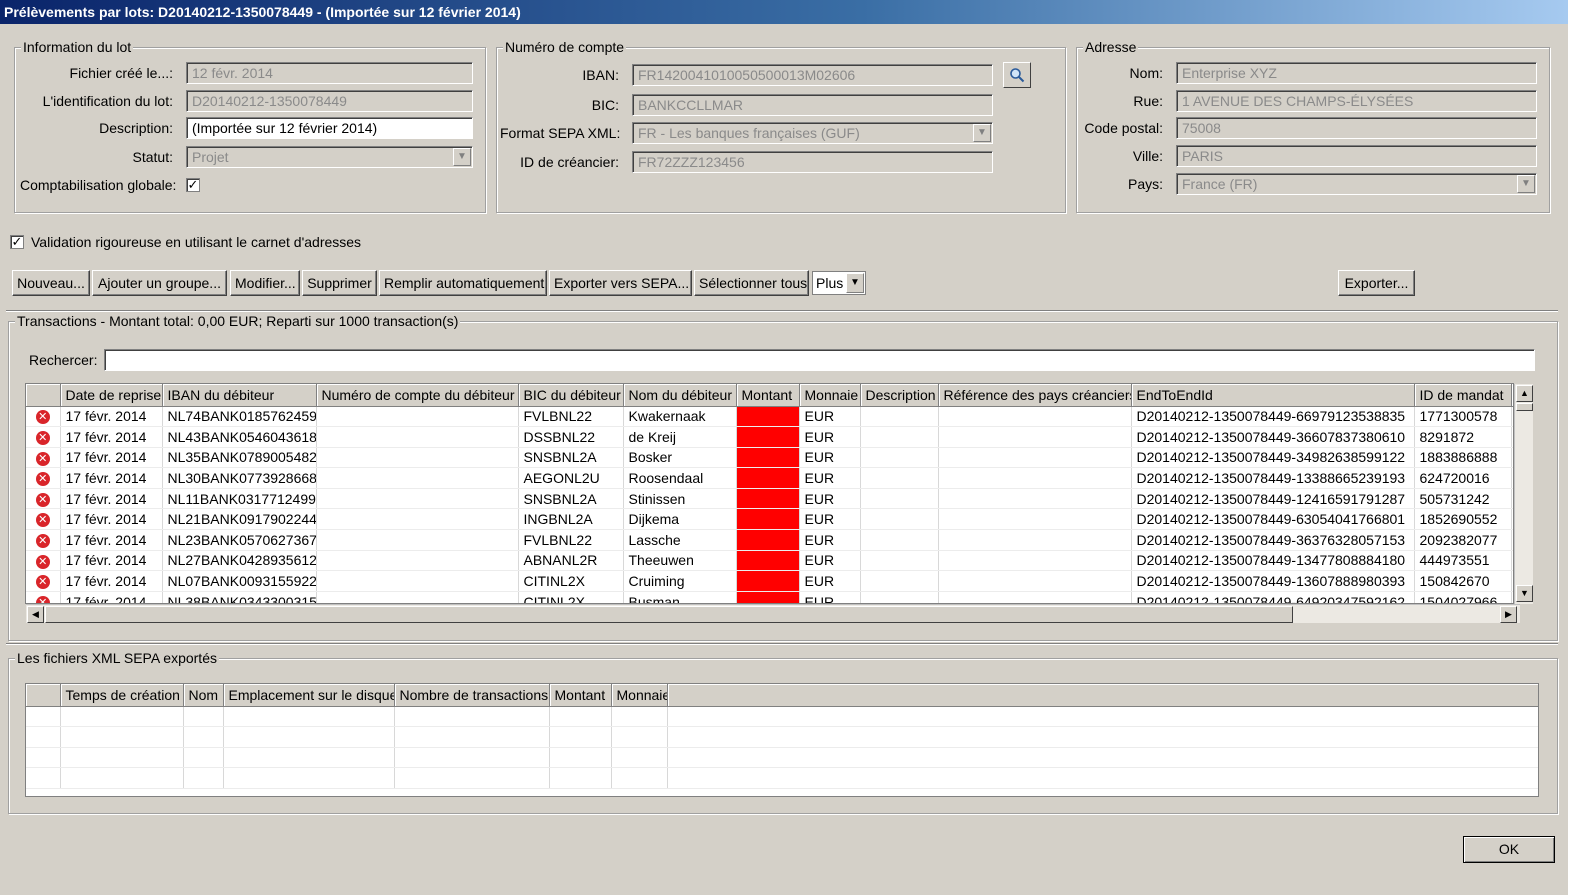 Image resolution: width=1595 pixels, height=895 pixels. What do you see at coordinates (812, 75) in the screenshot?
I see `iban-field: FR1420041010050500013M02606` at bounding box center [812, 75].